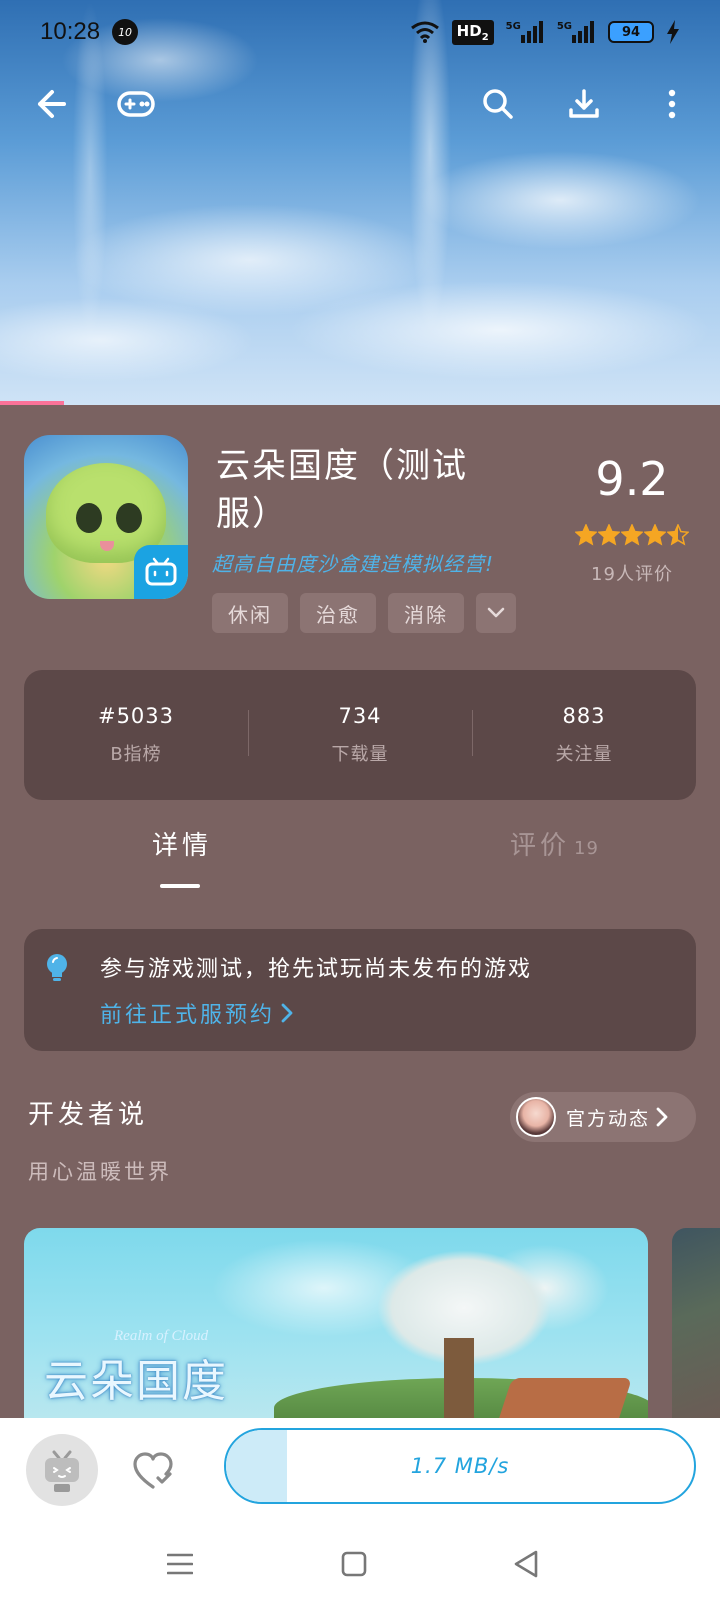  I want to click on stat-downloads: 734 下载量, so click(360, 735).